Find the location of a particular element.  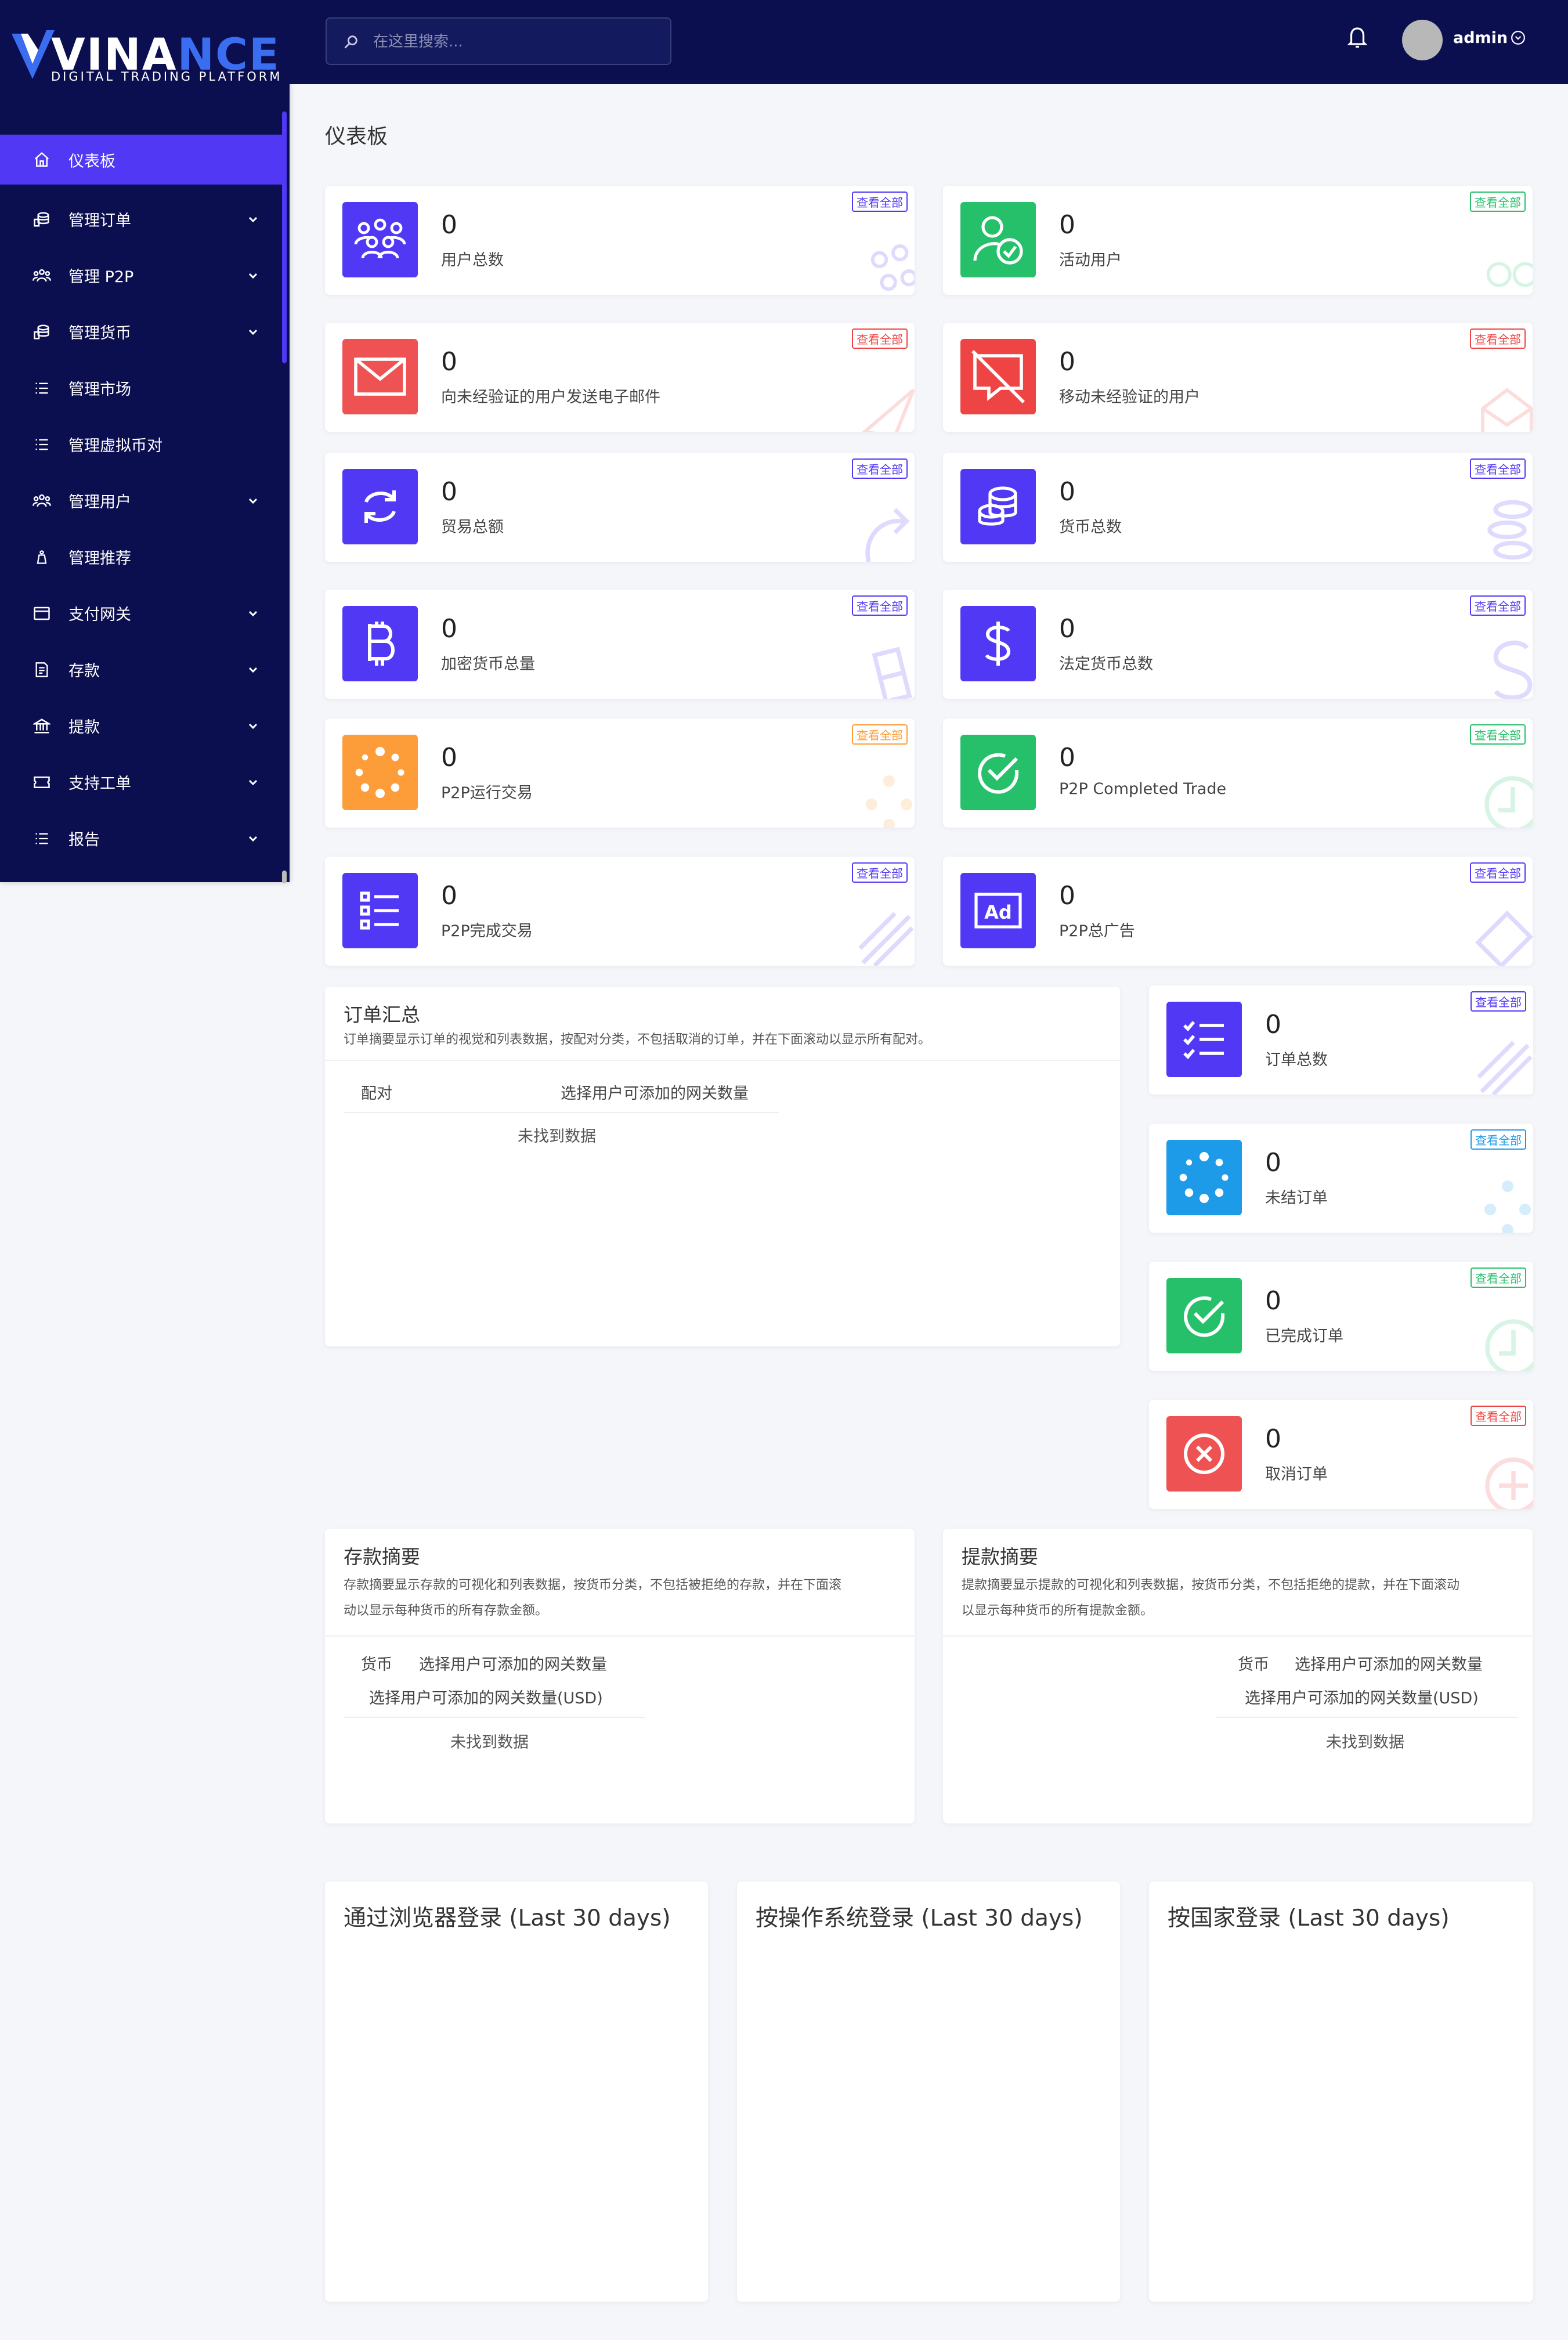

stat-label: P2P Completed Trade is located at coordinates (1143, 789).